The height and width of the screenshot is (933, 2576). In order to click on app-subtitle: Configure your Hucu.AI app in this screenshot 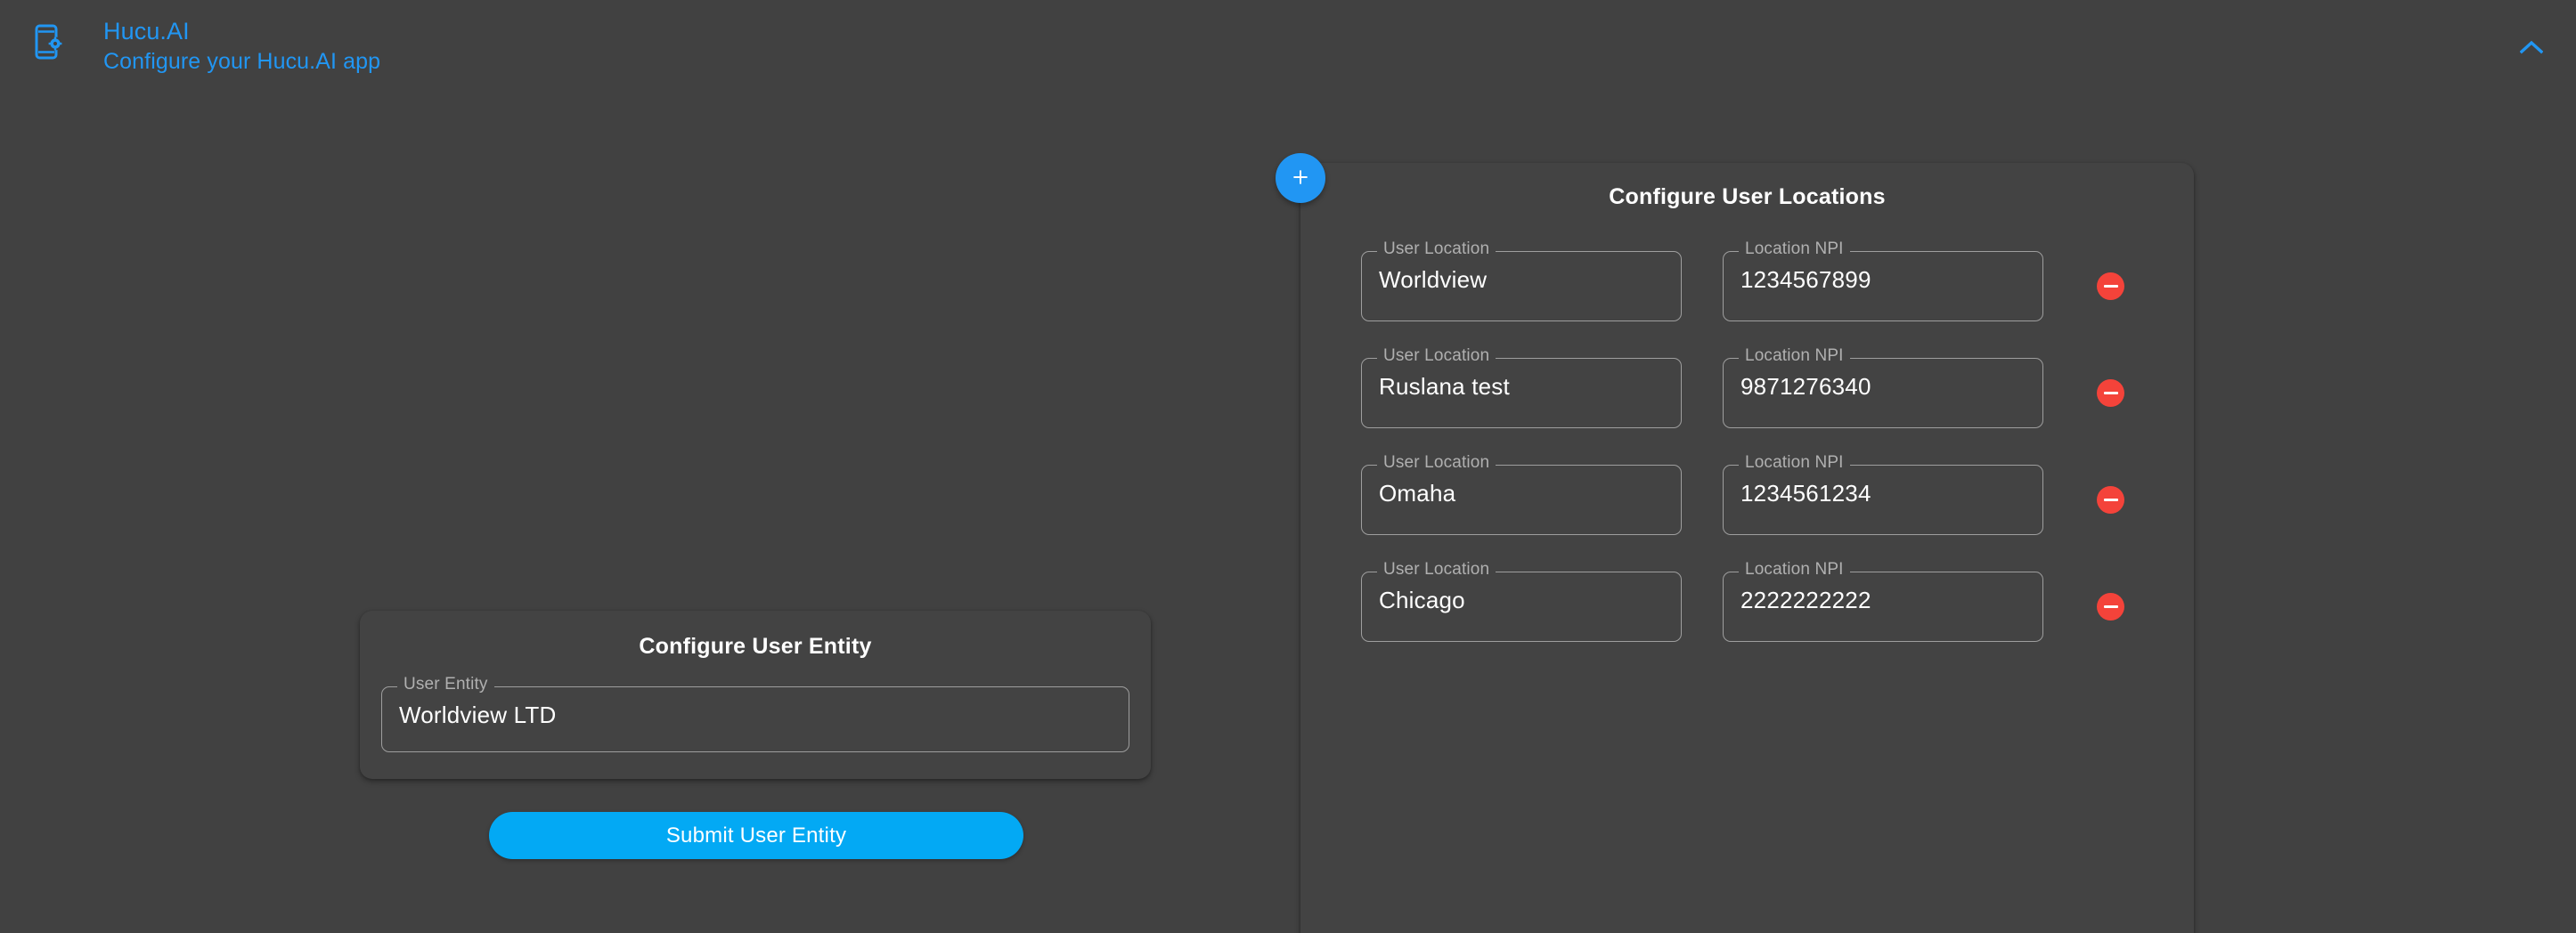, I will do `click(242, 61)`.